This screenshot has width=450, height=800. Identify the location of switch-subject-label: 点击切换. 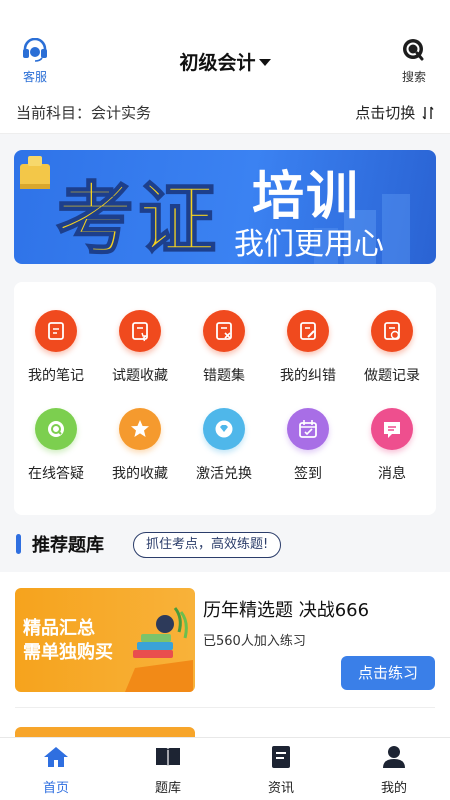
(385, 113).